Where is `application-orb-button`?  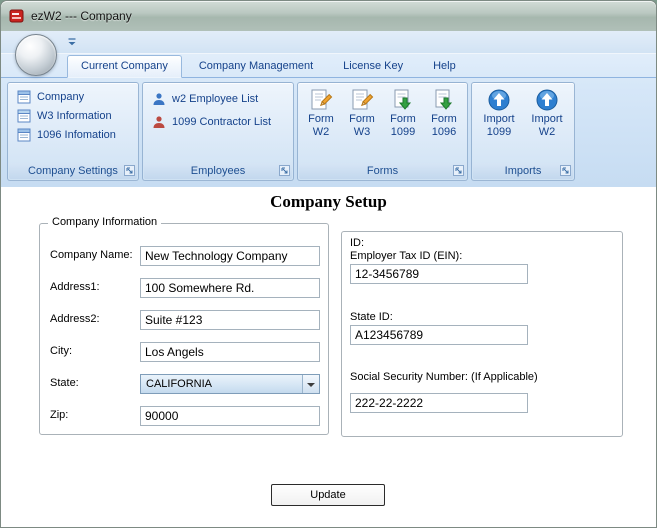 application-orb-button is located at coordinates (36, 55).